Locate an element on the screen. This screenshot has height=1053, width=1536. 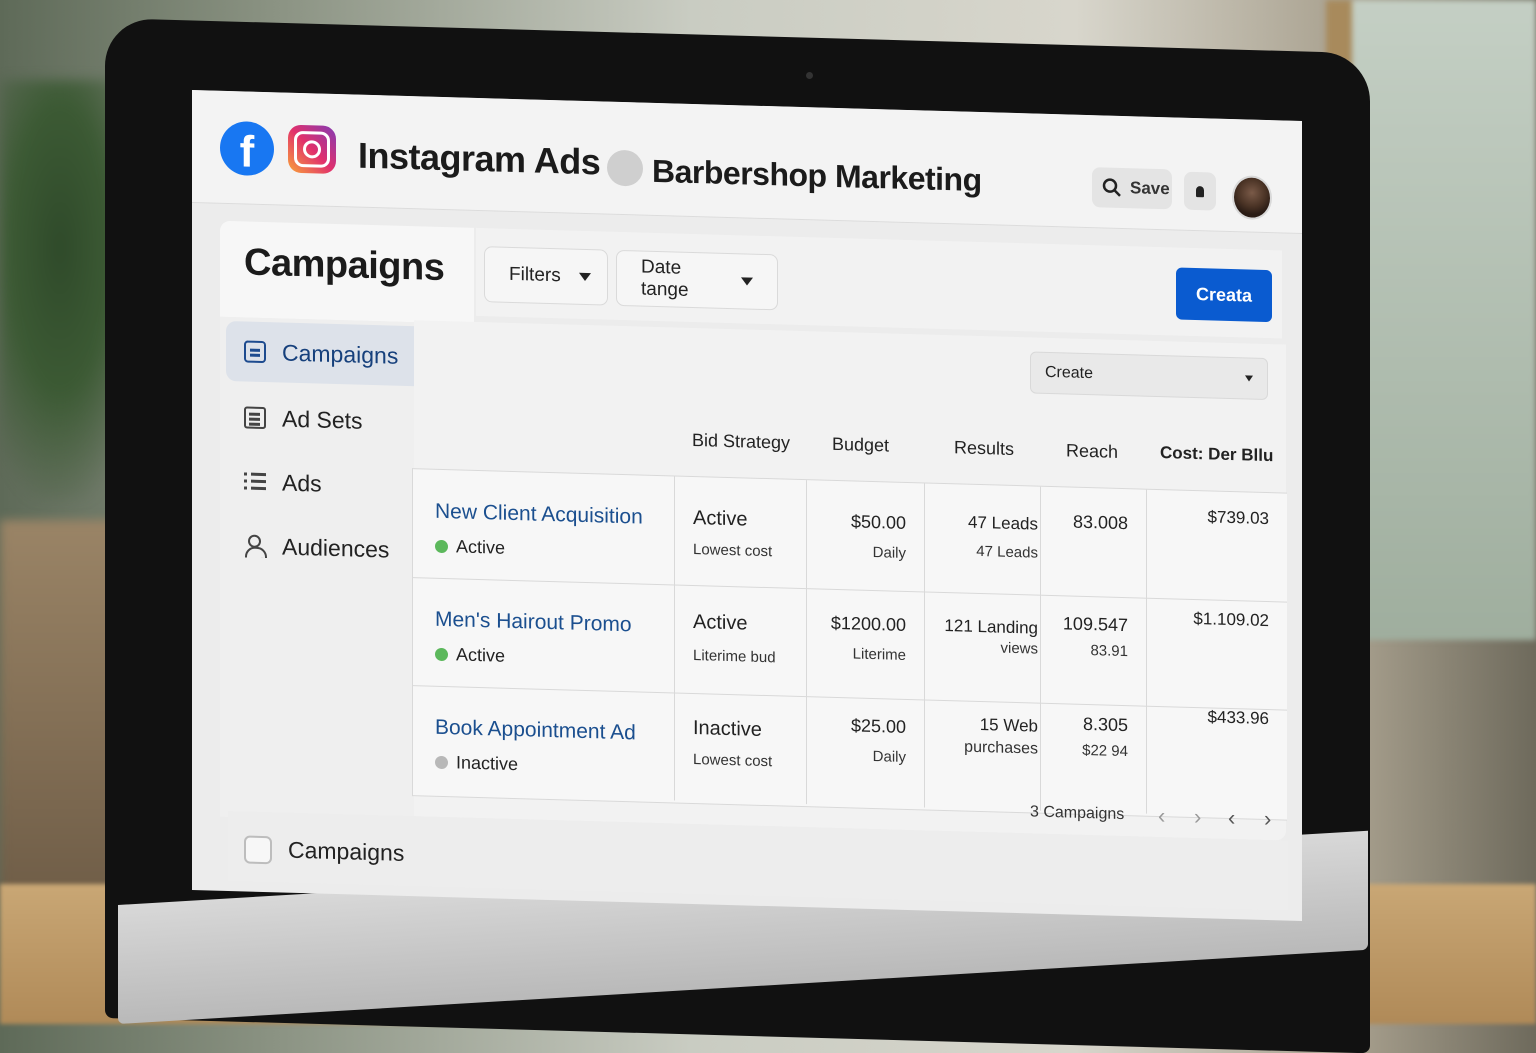
audiences-icon is located at coordinates (255, 545).